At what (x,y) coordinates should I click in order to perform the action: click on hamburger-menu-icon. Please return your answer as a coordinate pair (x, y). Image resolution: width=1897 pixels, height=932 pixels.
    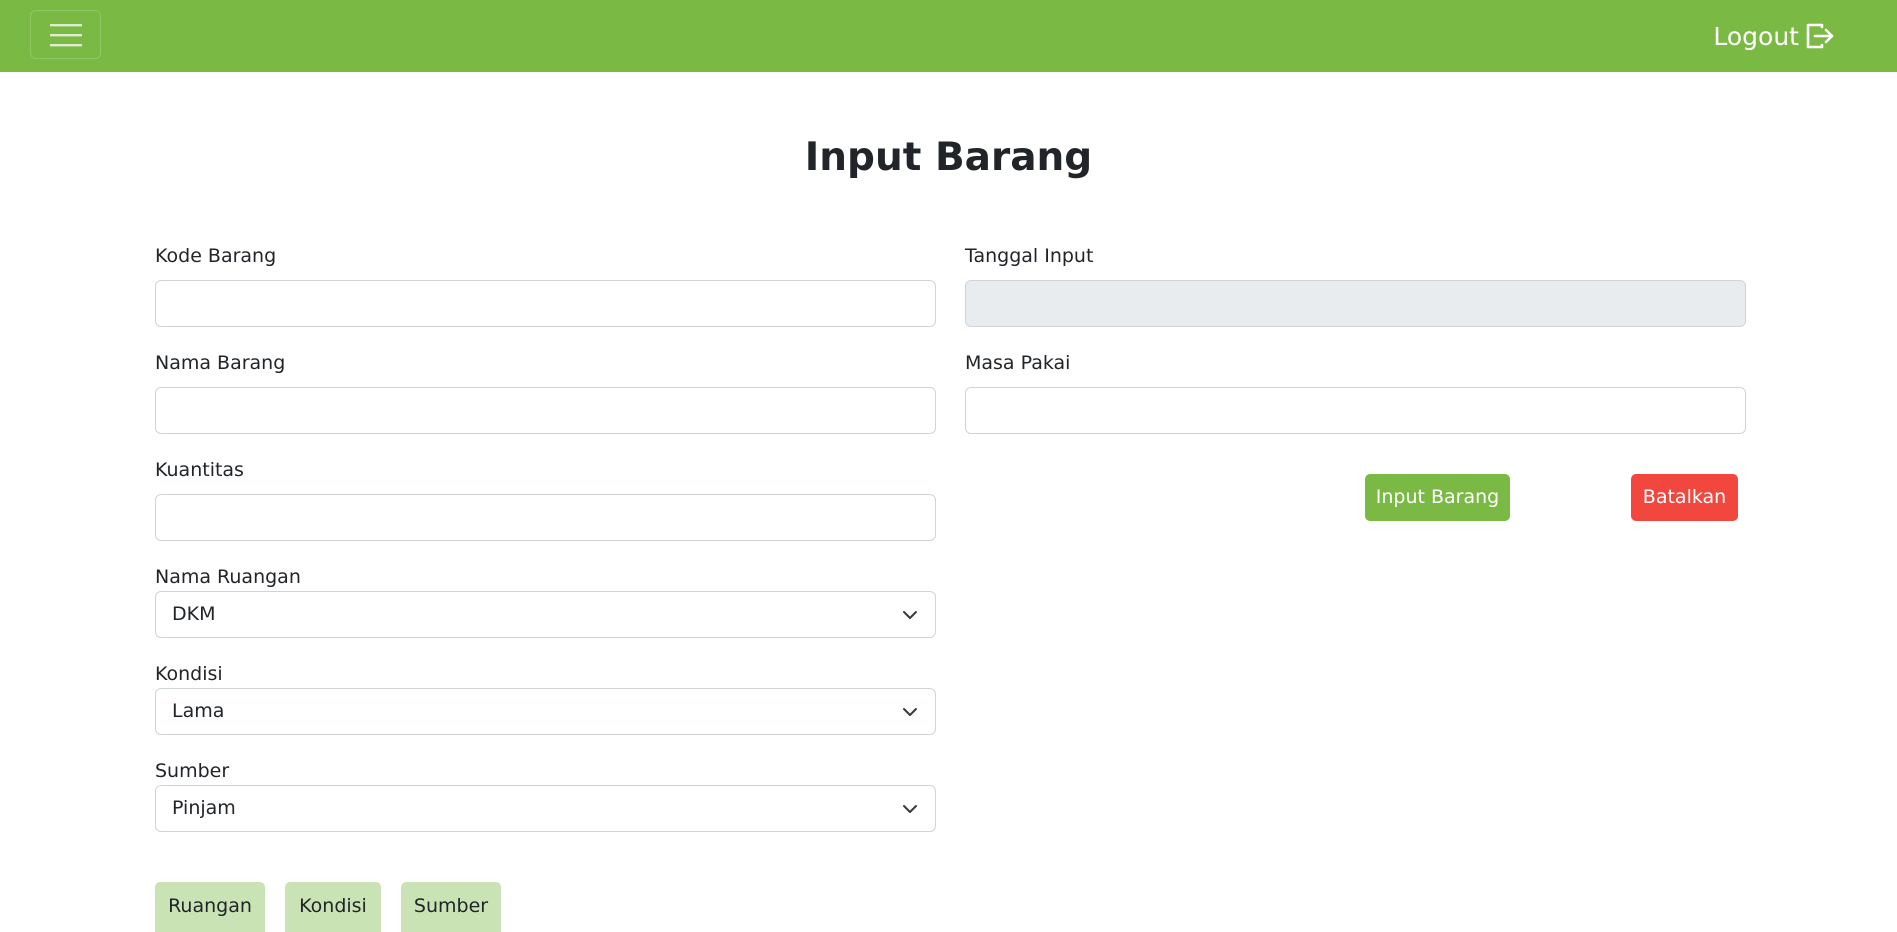
    Looking at the image, I should click on (65, 34).